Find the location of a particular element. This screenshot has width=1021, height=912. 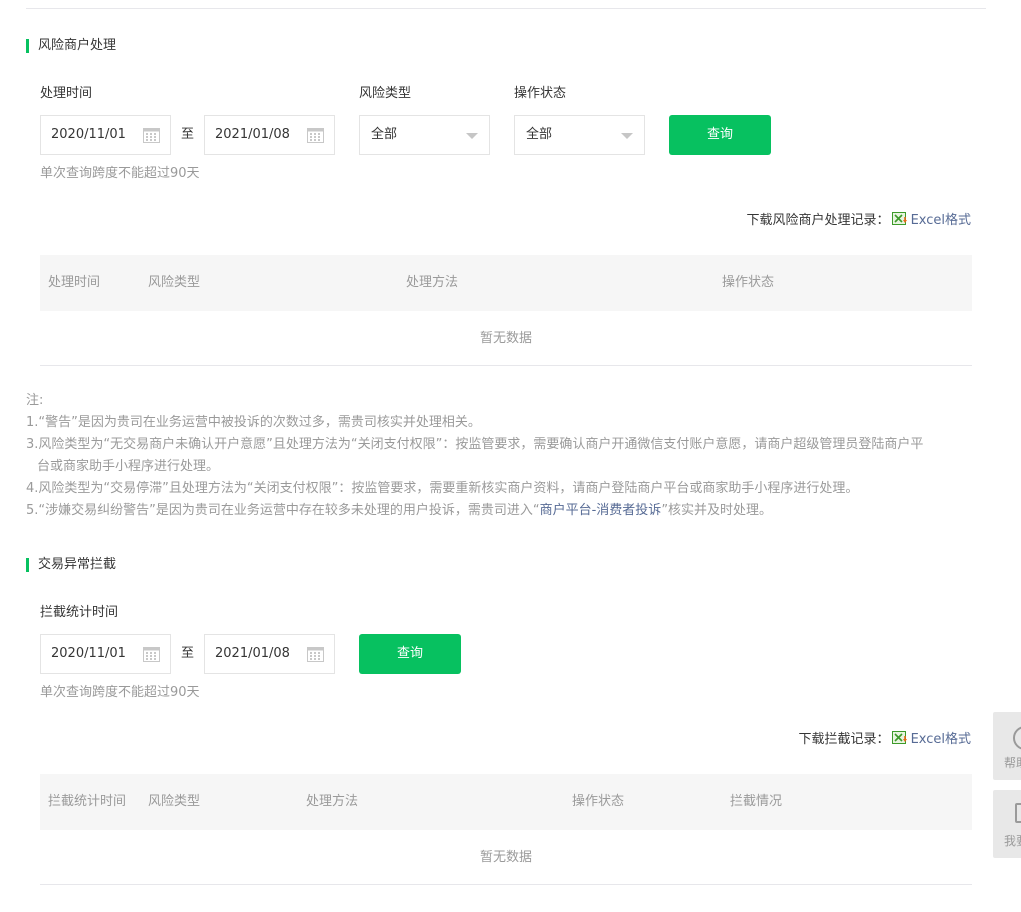

intercept-time-label: 拦截统计时间 is located at coordinates (79, 612).